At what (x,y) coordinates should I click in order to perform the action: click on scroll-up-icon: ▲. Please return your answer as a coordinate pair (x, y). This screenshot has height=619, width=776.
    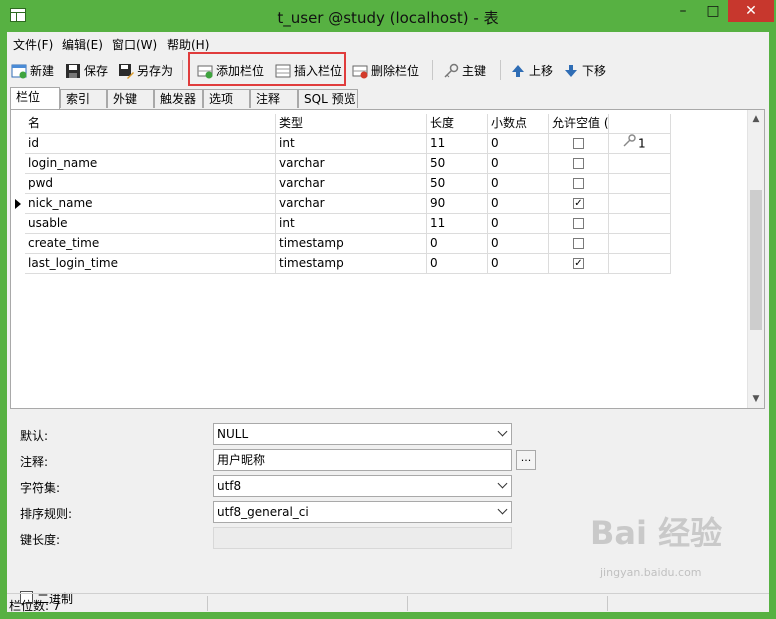
    Looking at the image, I should click on (756, 119).